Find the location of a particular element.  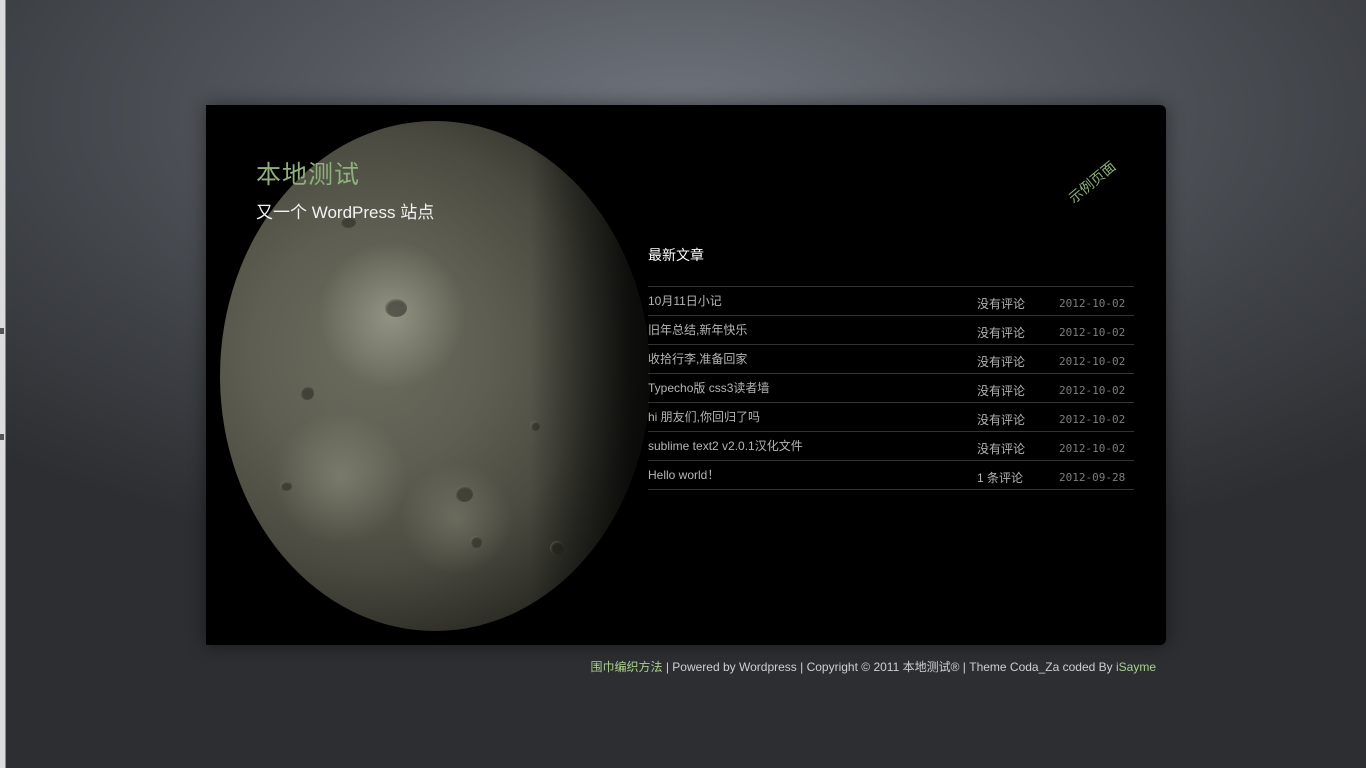

site-title: 本地测试 is located at coordinates (308, 173).